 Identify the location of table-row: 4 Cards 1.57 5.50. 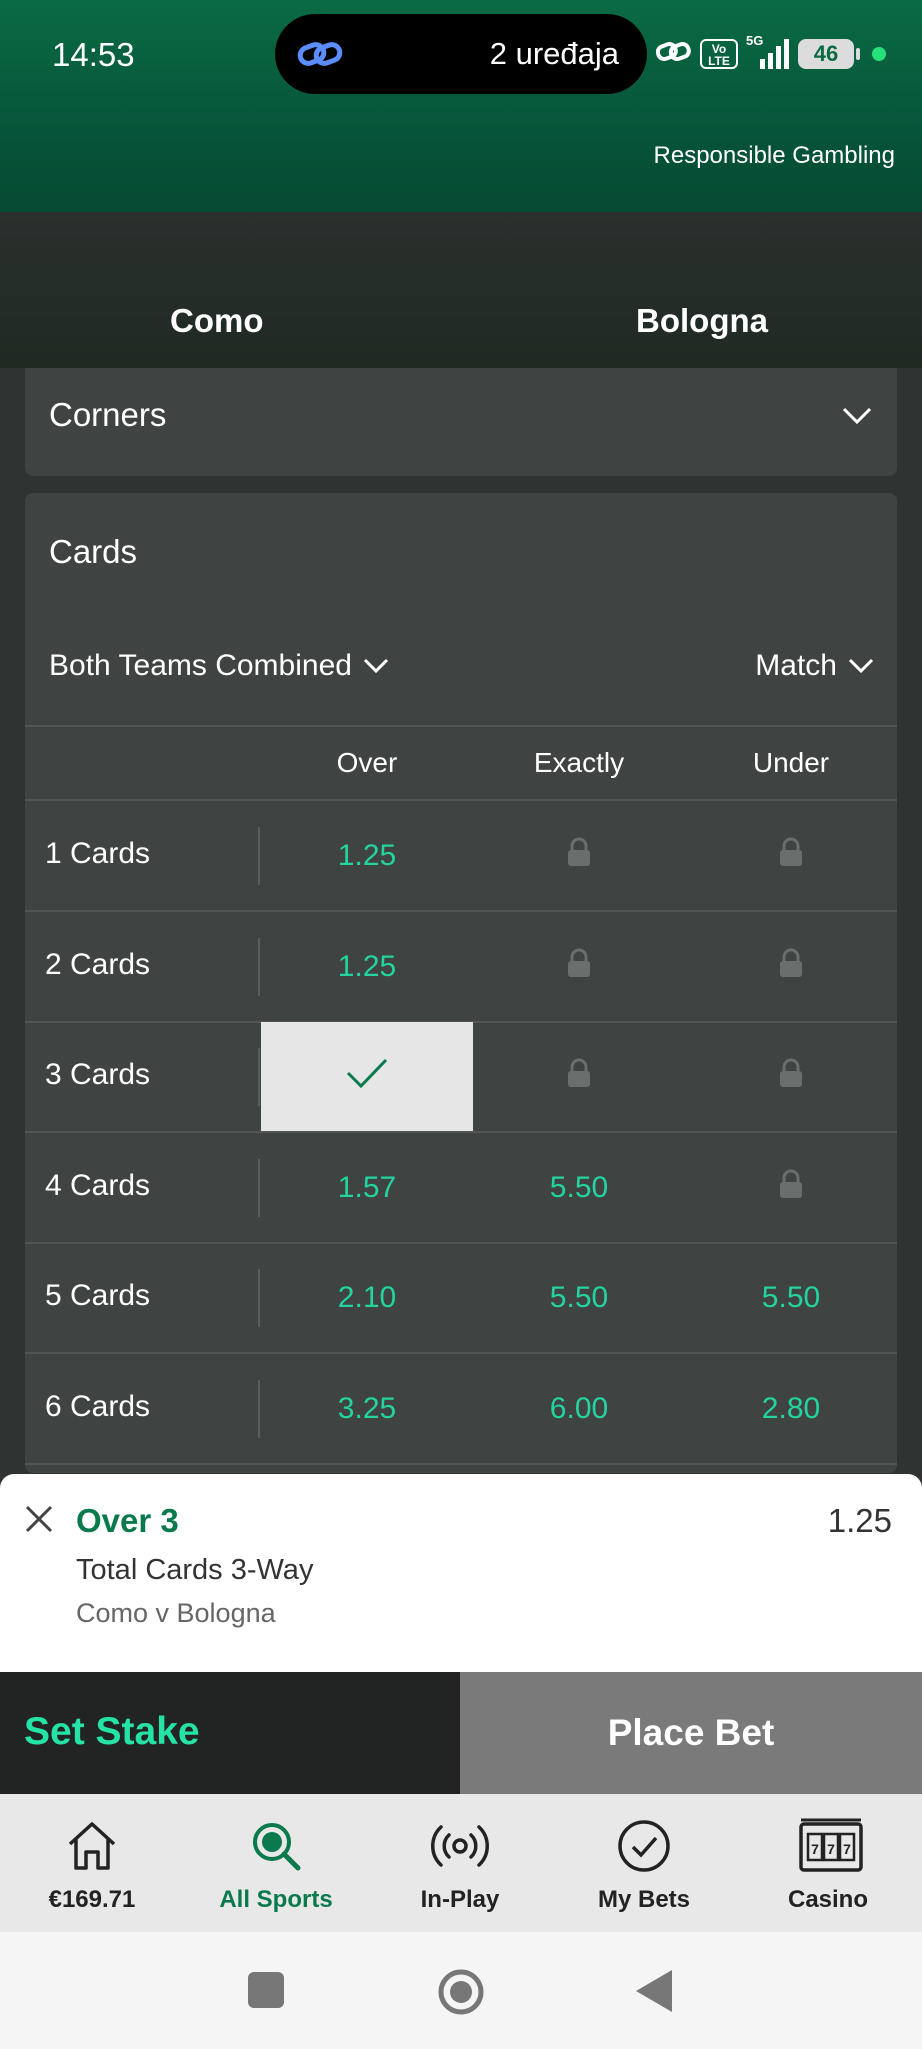
(461, 1188).